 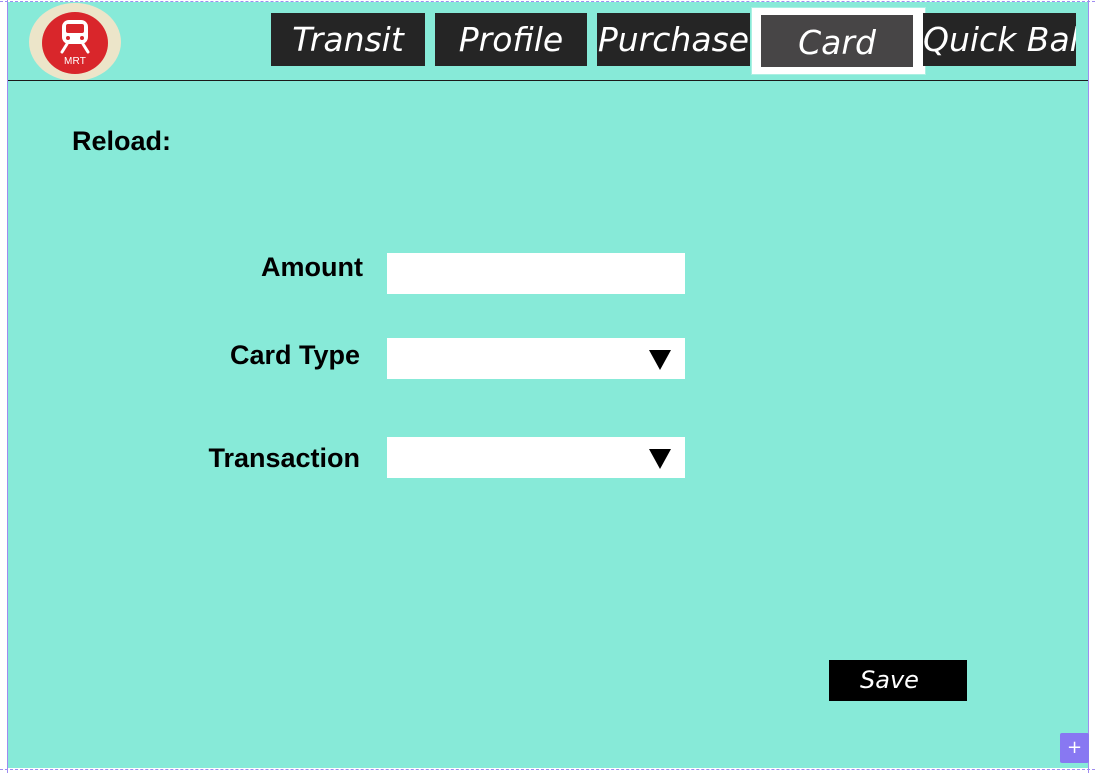 What do you see at coordinates (312, 267) in the screenshot?
I see `amount-label: Amount` at bounding box center [312, 267].